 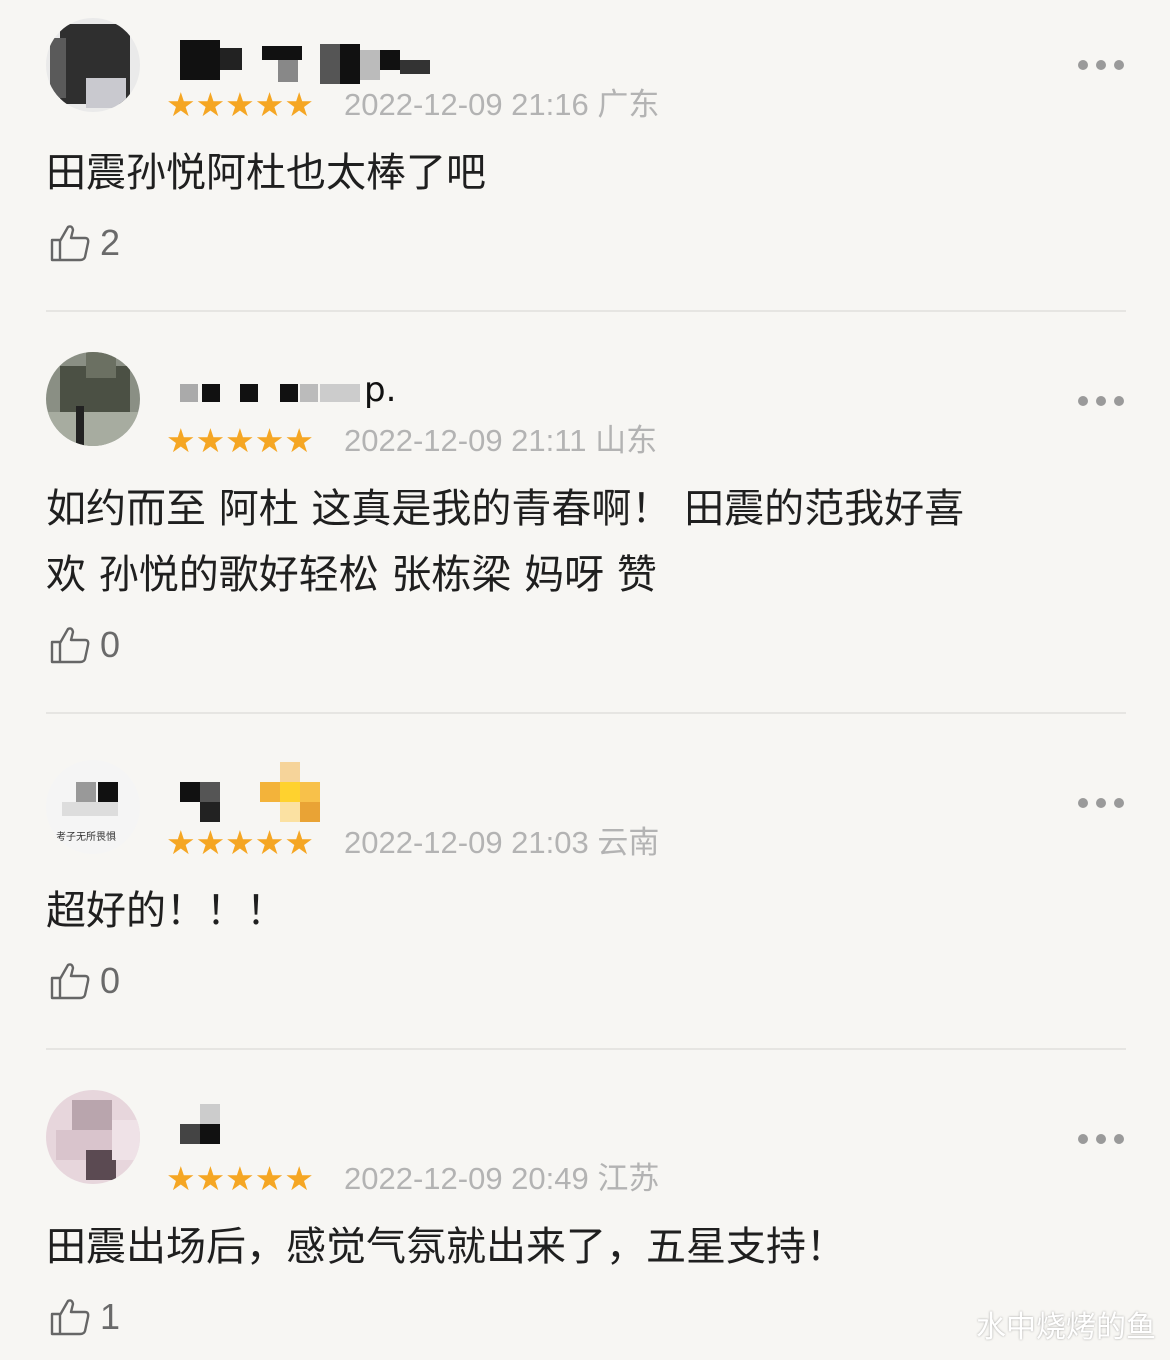 What do you see at coordinates (93, 1137) in the screenshot?
I see `user-avatar` at bounding box center [93, 1137].